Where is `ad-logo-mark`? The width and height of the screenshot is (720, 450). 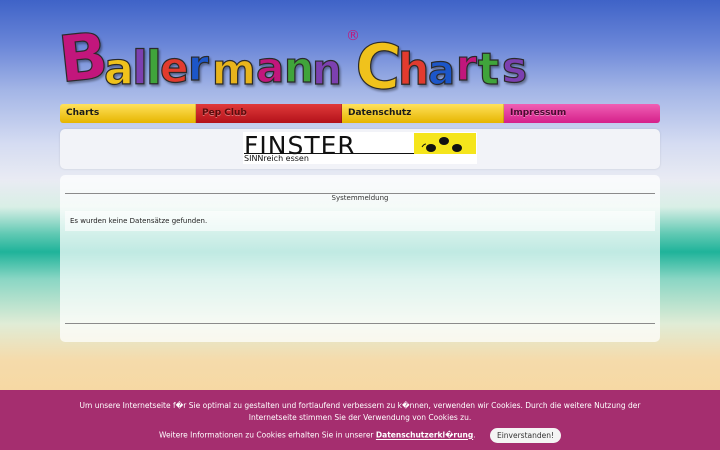 ad-logo-mark is located at coordinates (445, 143).